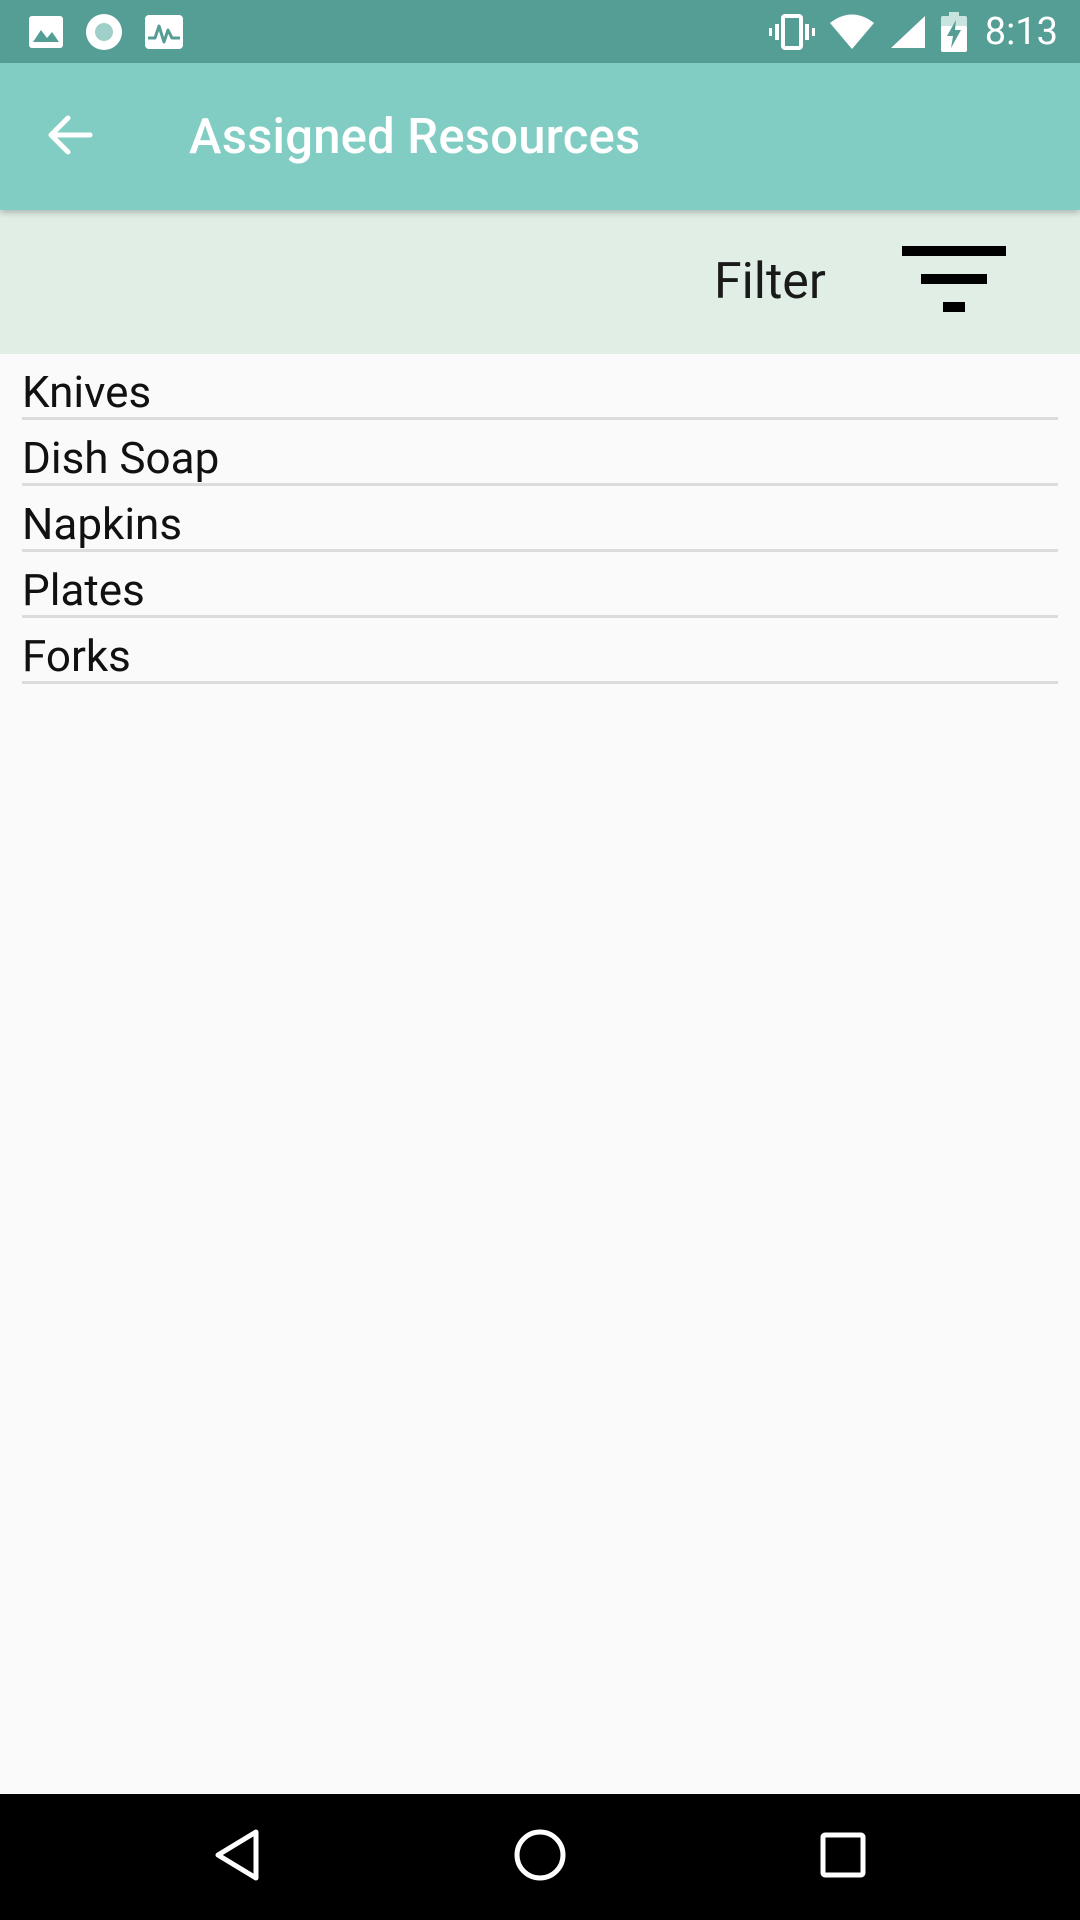 The image size is (1080, 1920). Describe the element at coordinates (852, 32) in the screenshot. I see `wifi-icon` at that location.